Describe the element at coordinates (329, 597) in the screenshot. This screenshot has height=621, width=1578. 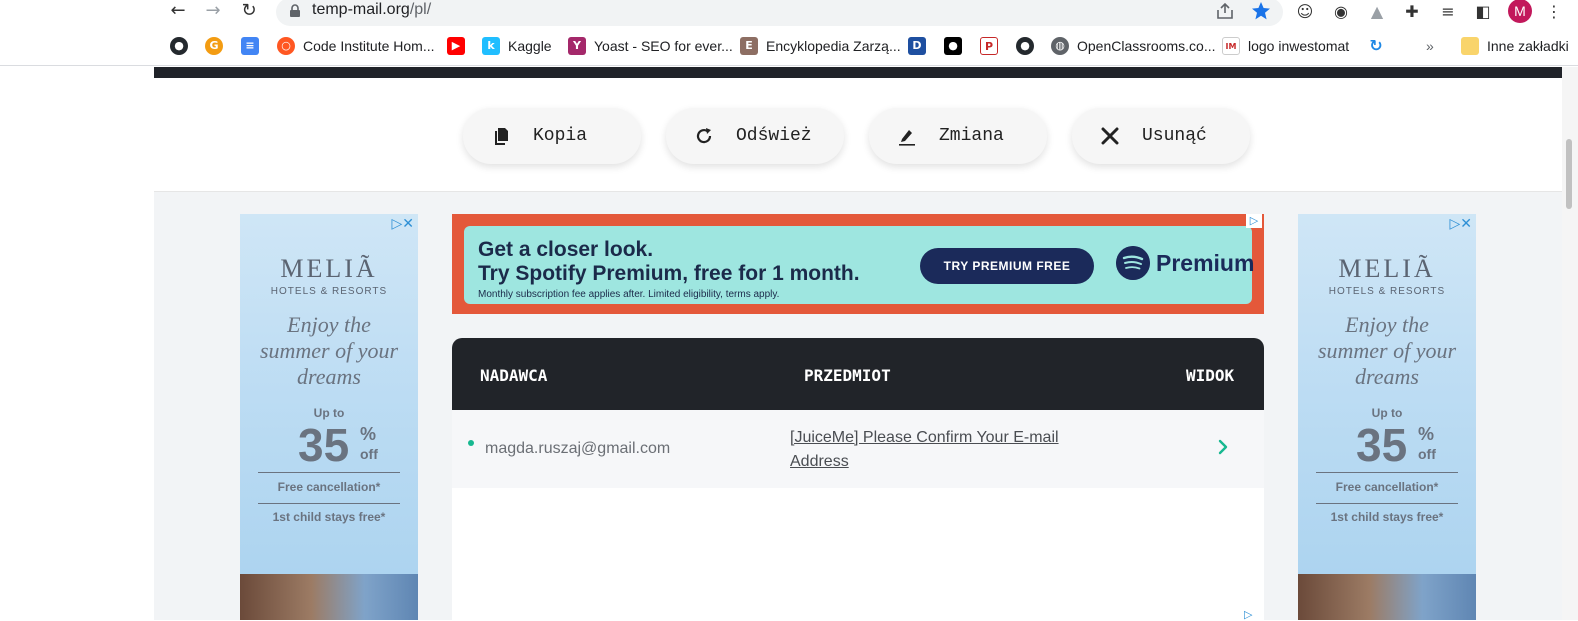
I see `ad-photo` at that location.